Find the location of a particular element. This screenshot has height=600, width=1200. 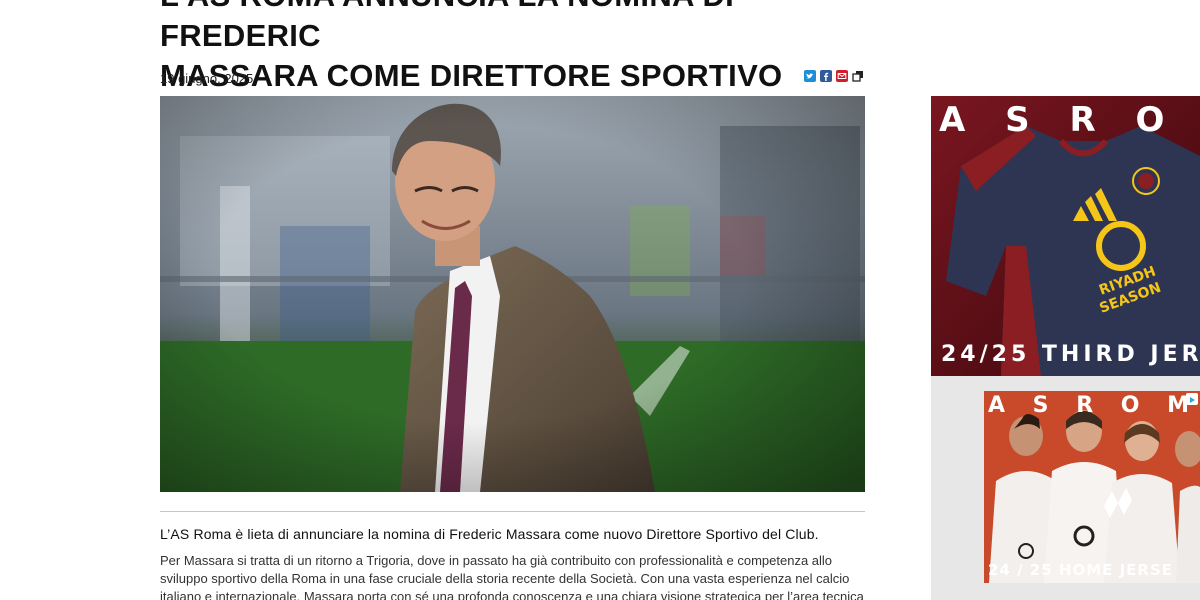

ad-third-jersey: RIYADH SEASON A S R O M 24/25 THIRD JER is located at coordinates (1065, 236).